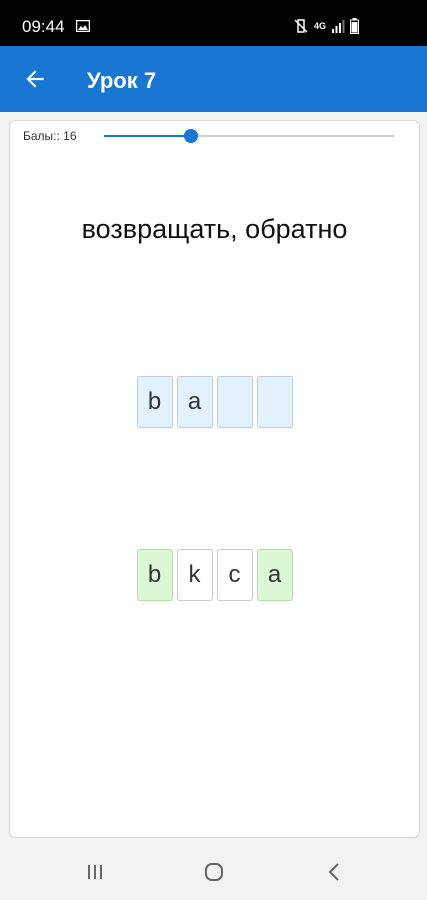 This screenshot has height=900, width=427. I want to click on status-time: 09:44, so click(43, 26).